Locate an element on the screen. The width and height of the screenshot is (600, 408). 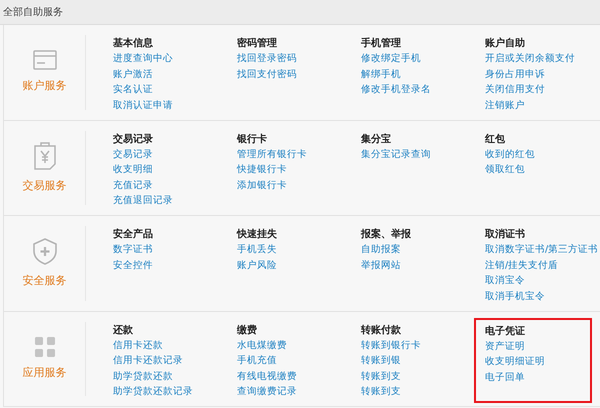
service-link: 交易记录 is located at coordinates (133, 154).